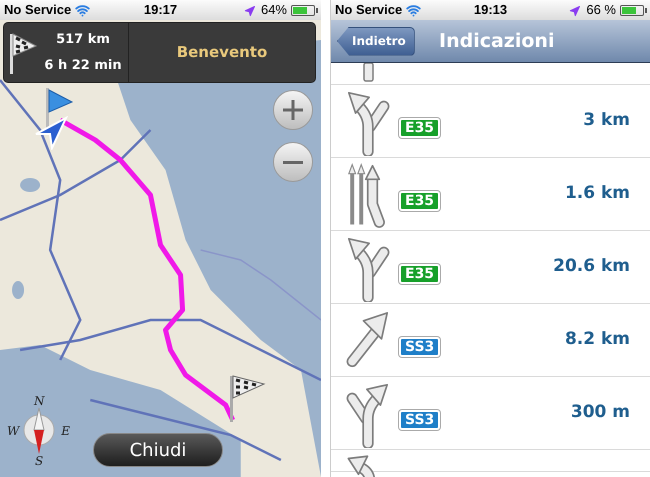 The width and height of the screenshot is (650, 477). I want to click on battery-percentage: 64%, so click(273, 10).